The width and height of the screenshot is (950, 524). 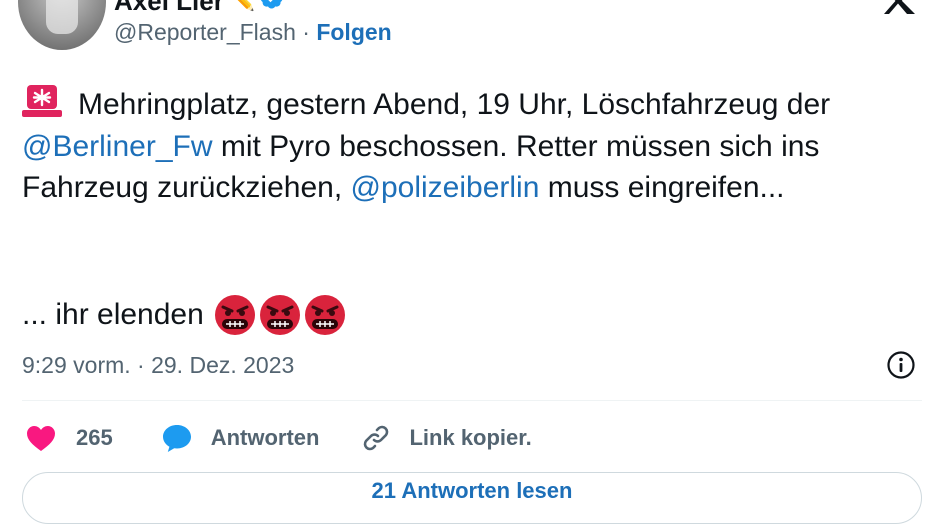 What do you see at coordinates (117, 146) in the screenshot?
I see `mention-berliner-fw: @Berliner_Fw` at bounding box center [117, 146].